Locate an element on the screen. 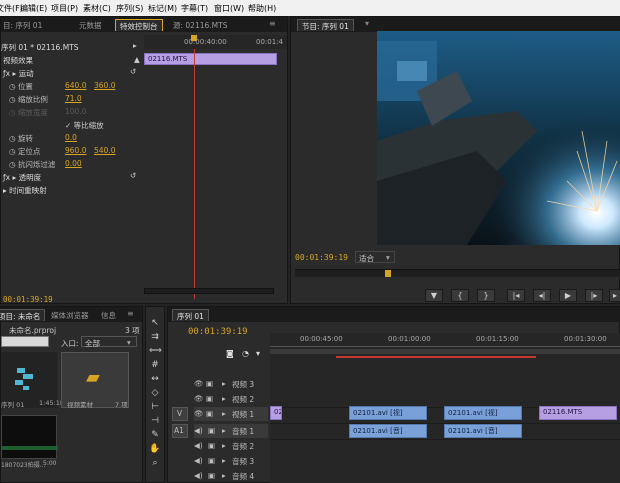 This screenshot has width=620, height=483. panel-menu-icon: ≡ is located at coordinates (272, 23).